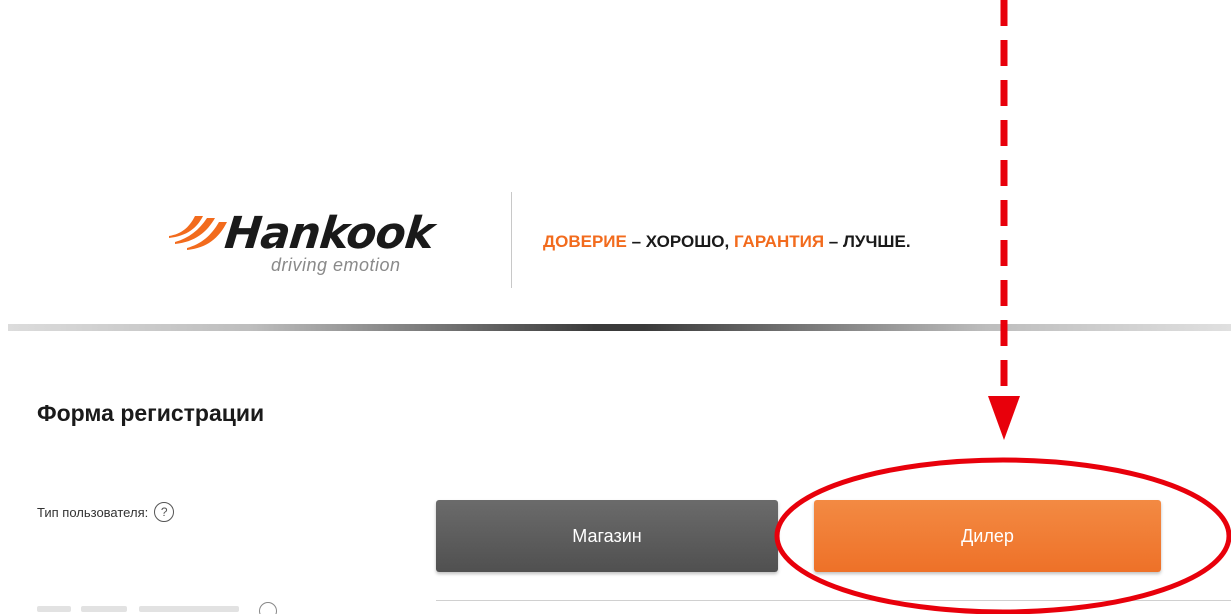 The width and height of the screenshot is (1231, 614). Describe the element at coordinates (336, 265) in the screenshot. I see `hankook-tagline: driving emotion` at that location.